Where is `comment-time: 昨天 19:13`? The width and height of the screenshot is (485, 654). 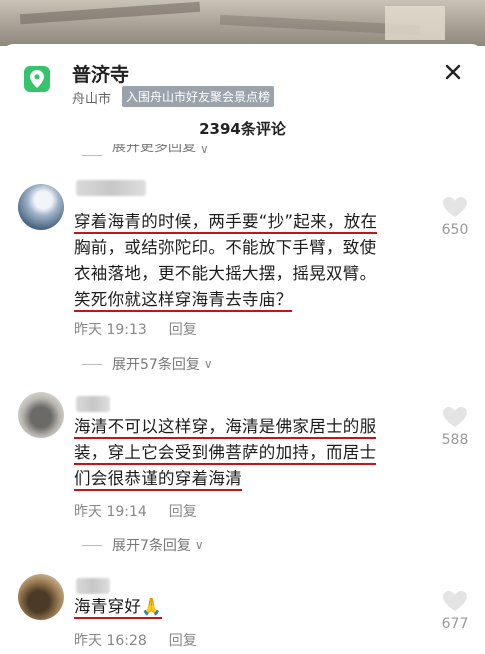
comment-time: 昨天 19:13 is located at coordinates (110, 330).